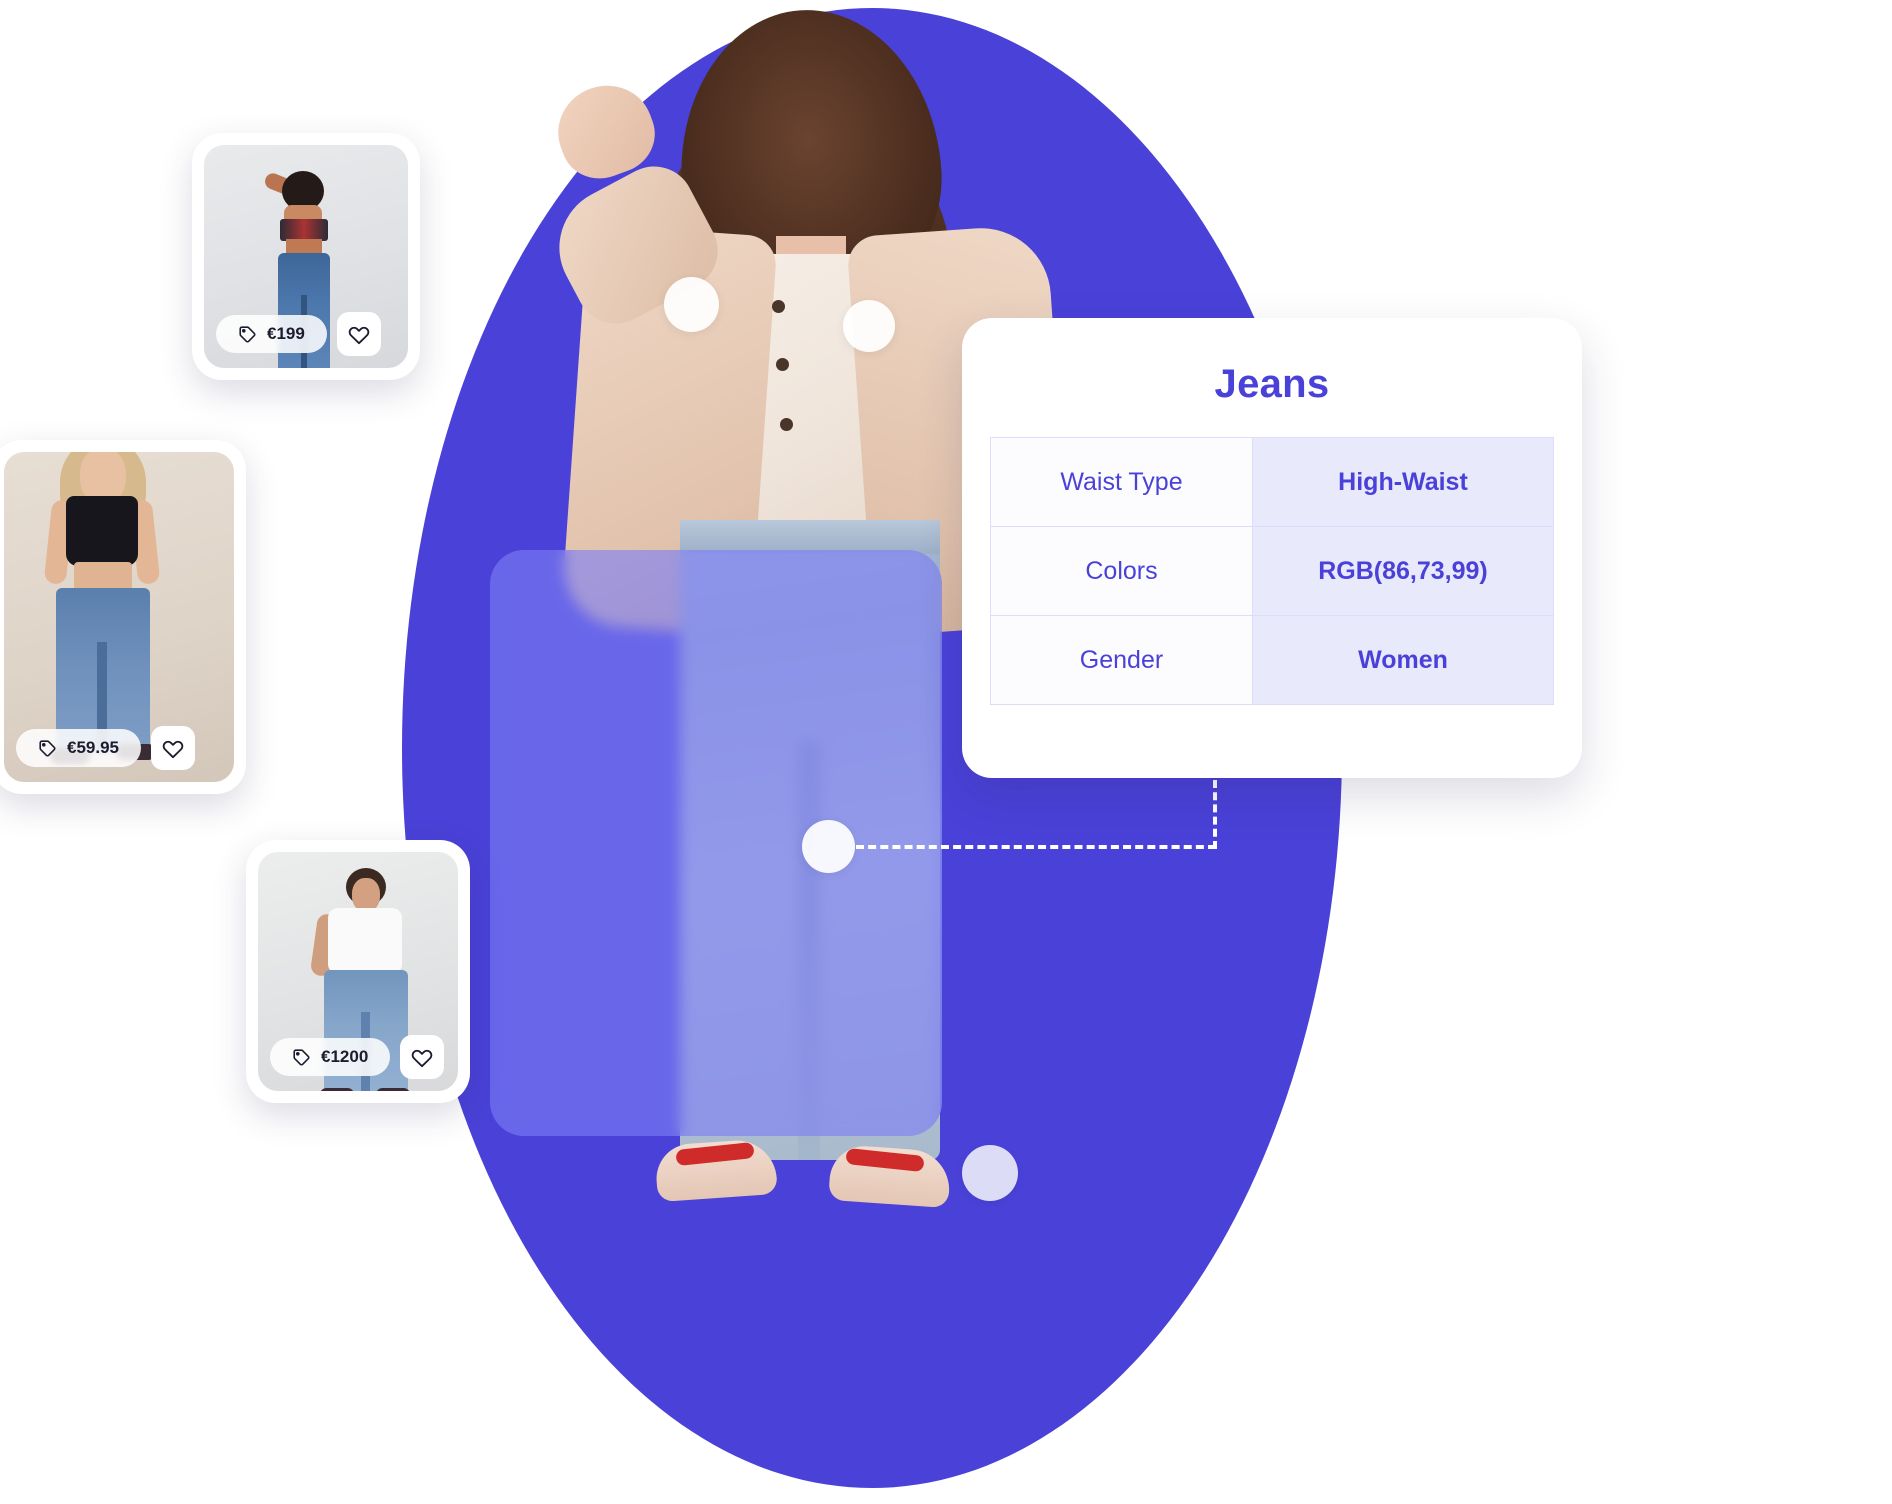 This screenshot has width=1892, height=1504. I want to click on price-pill: €59.95, so click(78, 748).